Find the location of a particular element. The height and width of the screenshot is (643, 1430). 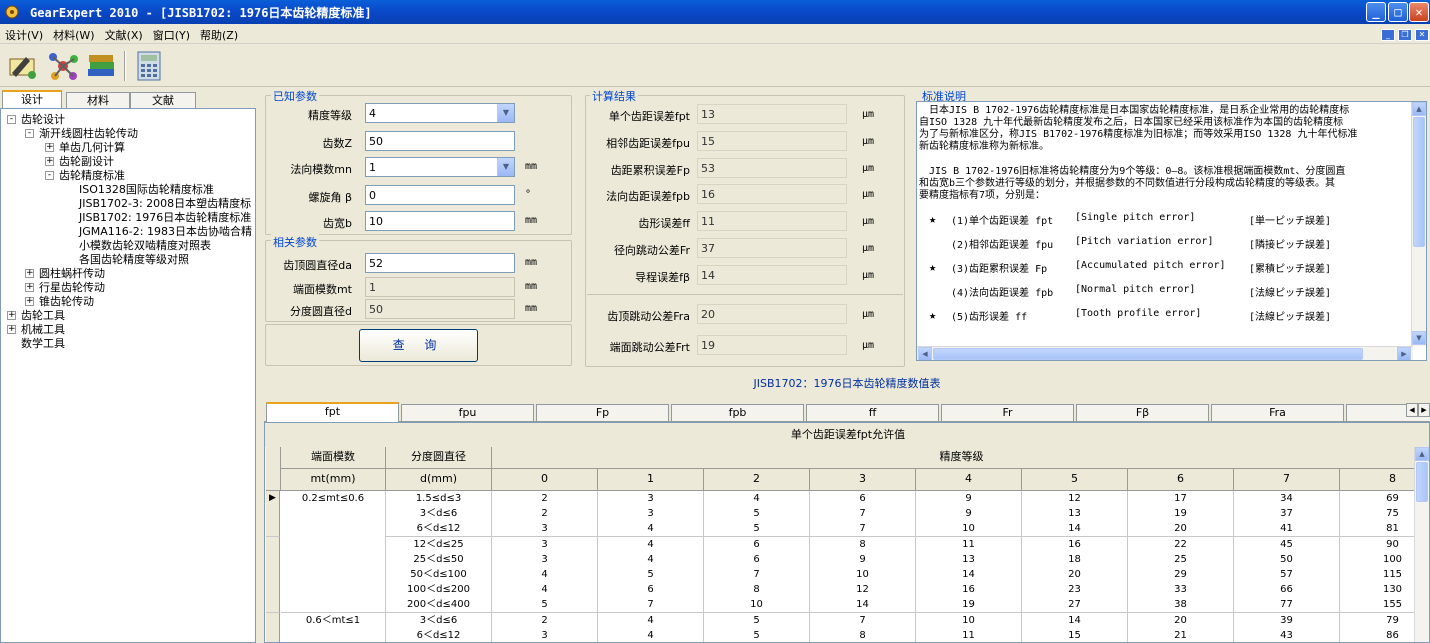

tree-item: 渐开线圆柱齿轮传动 is located at coordinates (88, 134).